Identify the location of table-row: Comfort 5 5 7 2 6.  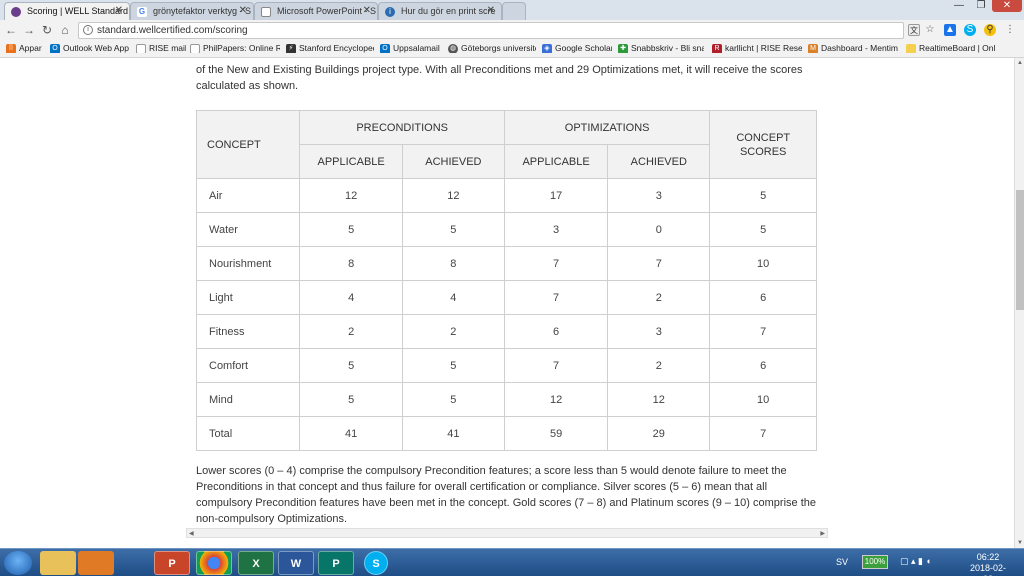
(506, 365).